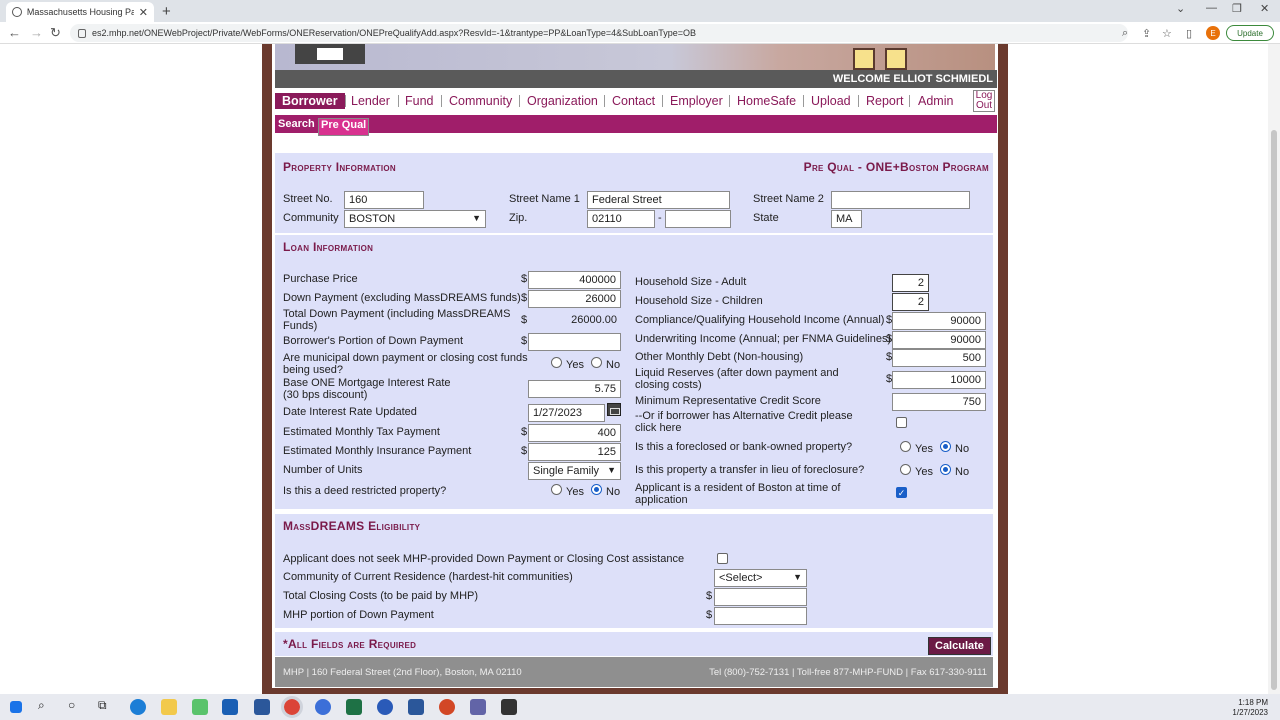  I want to click on menu-contact: Contact, so click(633, 101).